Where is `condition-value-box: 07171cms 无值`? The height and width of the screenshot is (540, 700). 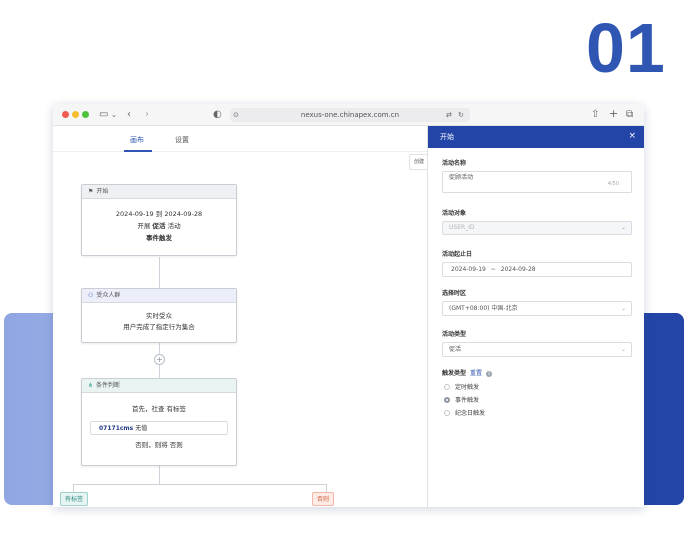 condition-value-box: 07171cms 无值 is located at coordinates (159, 428).